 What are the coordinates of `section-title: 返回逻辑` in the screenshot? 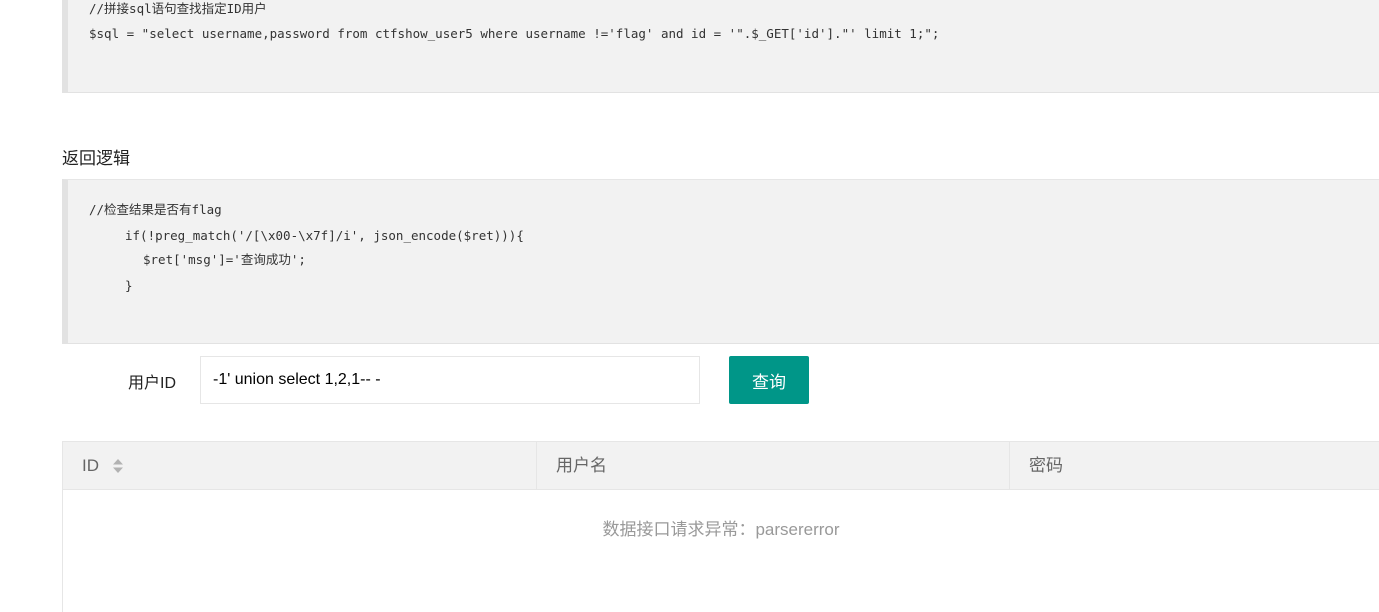 It's located at (96, 158).